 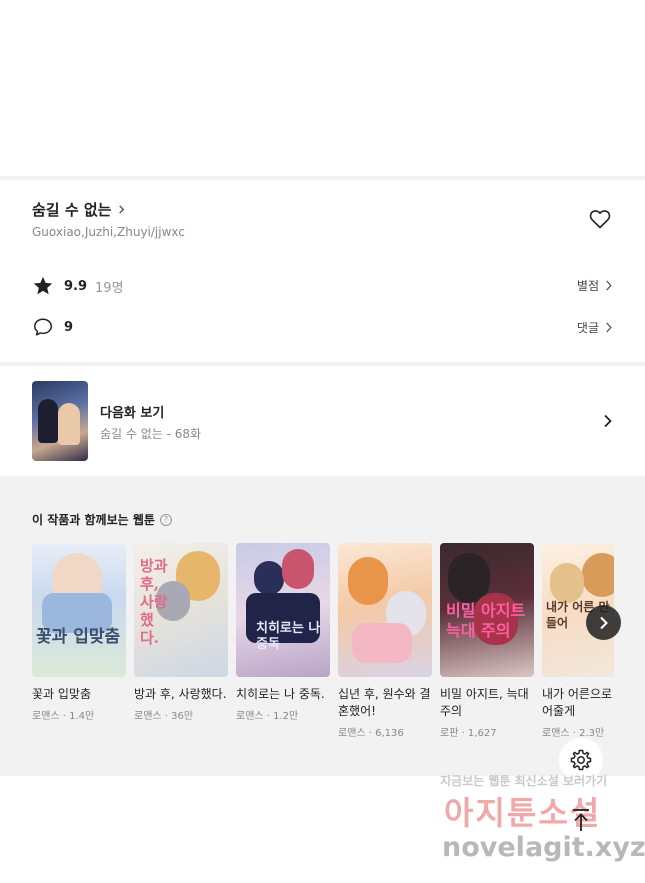 I want to click on recommendation-cover, so click(x=385, y=610).